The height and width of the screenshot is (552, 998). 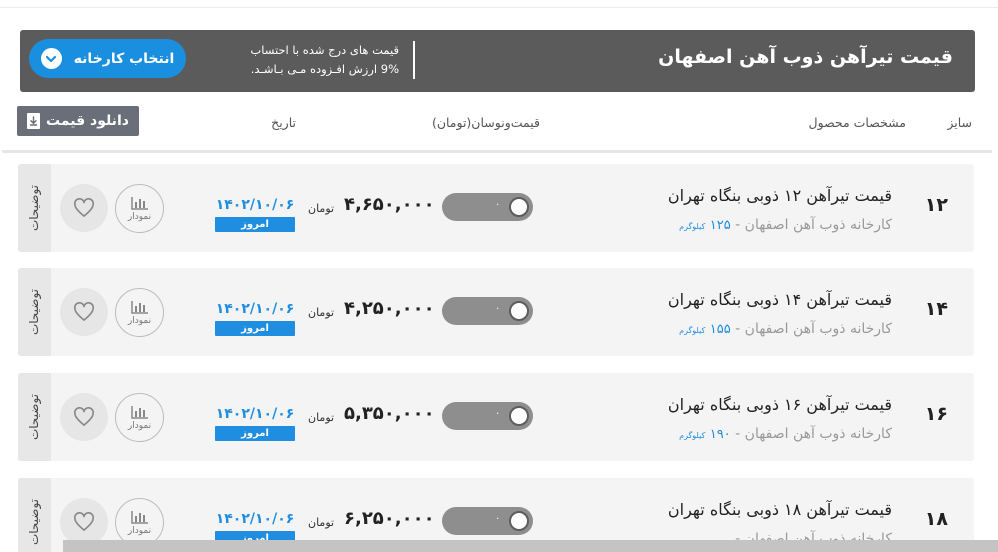 I want to click on product-name: قیمت تیرآهن ۱۶ ذوبی بنگاه تهران, so click(x=780, y=404).